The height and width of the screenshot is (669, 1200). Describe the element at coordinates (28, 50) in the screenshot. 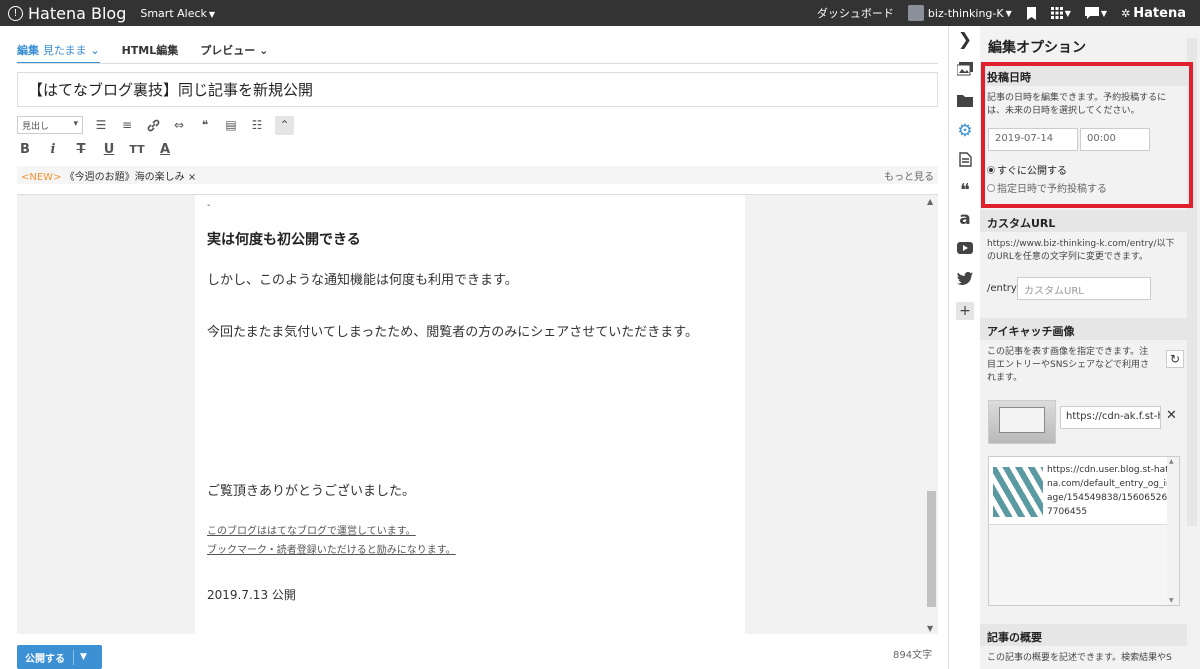

I see `tab-edit-label: 編集` at that location.